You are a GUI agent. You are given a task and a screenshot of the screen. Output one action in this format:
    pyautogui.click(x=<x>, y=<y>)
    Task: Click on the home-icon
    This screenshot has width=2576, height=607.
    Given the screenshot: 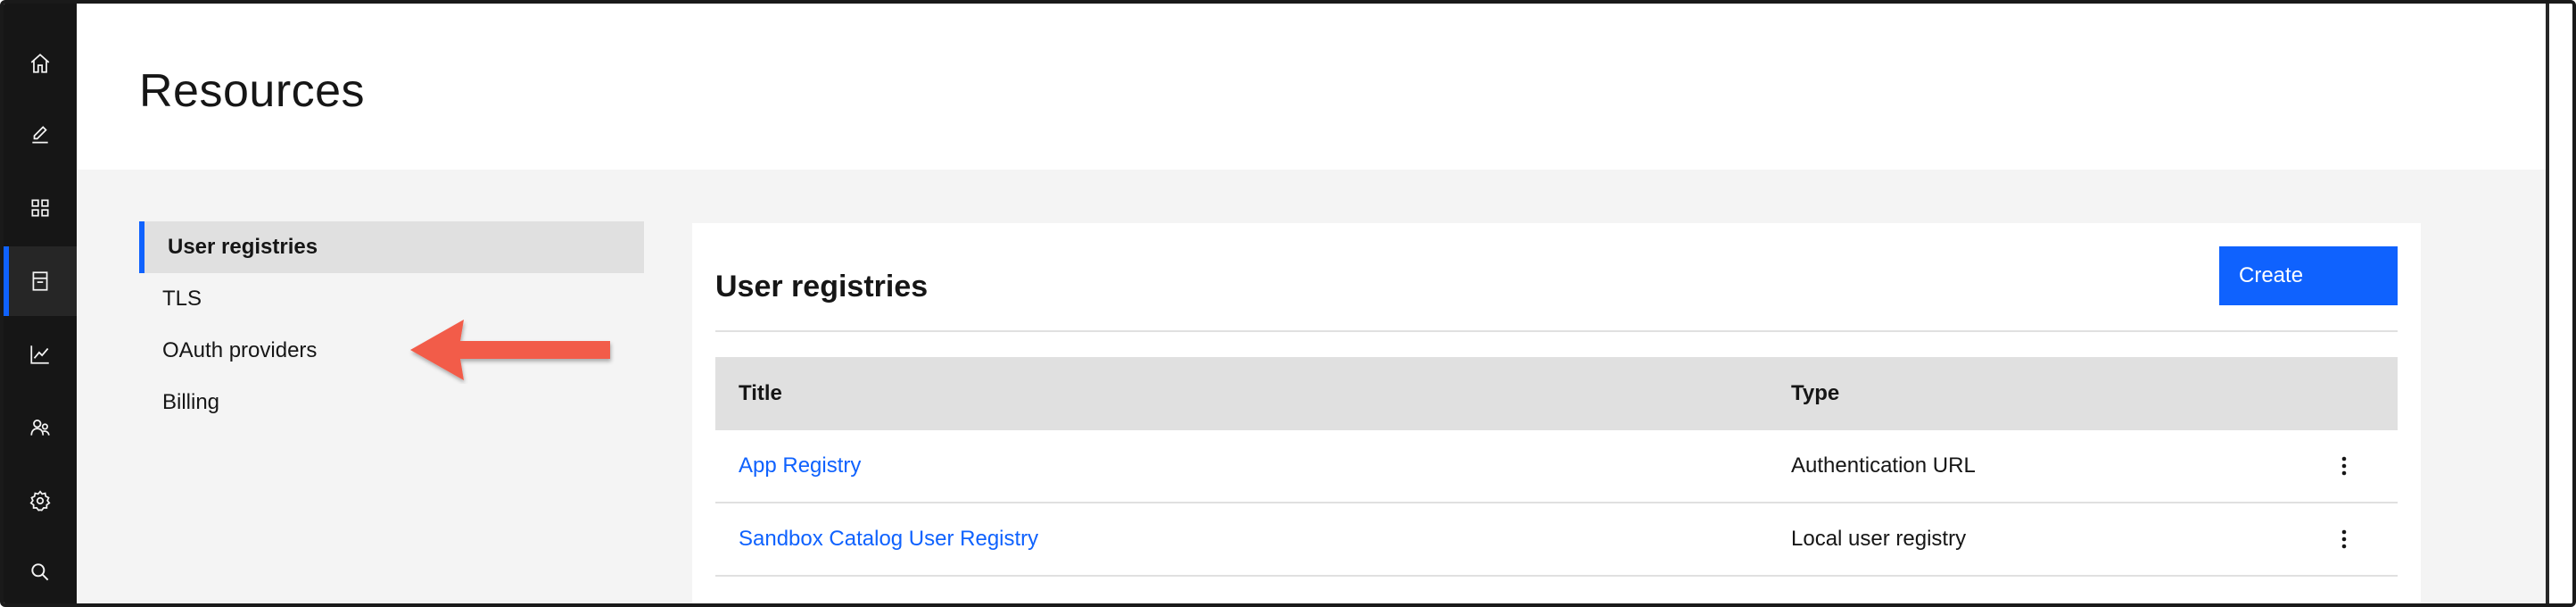 What is the action you would take?
    pyautogui.click(x=40, y=63)
    